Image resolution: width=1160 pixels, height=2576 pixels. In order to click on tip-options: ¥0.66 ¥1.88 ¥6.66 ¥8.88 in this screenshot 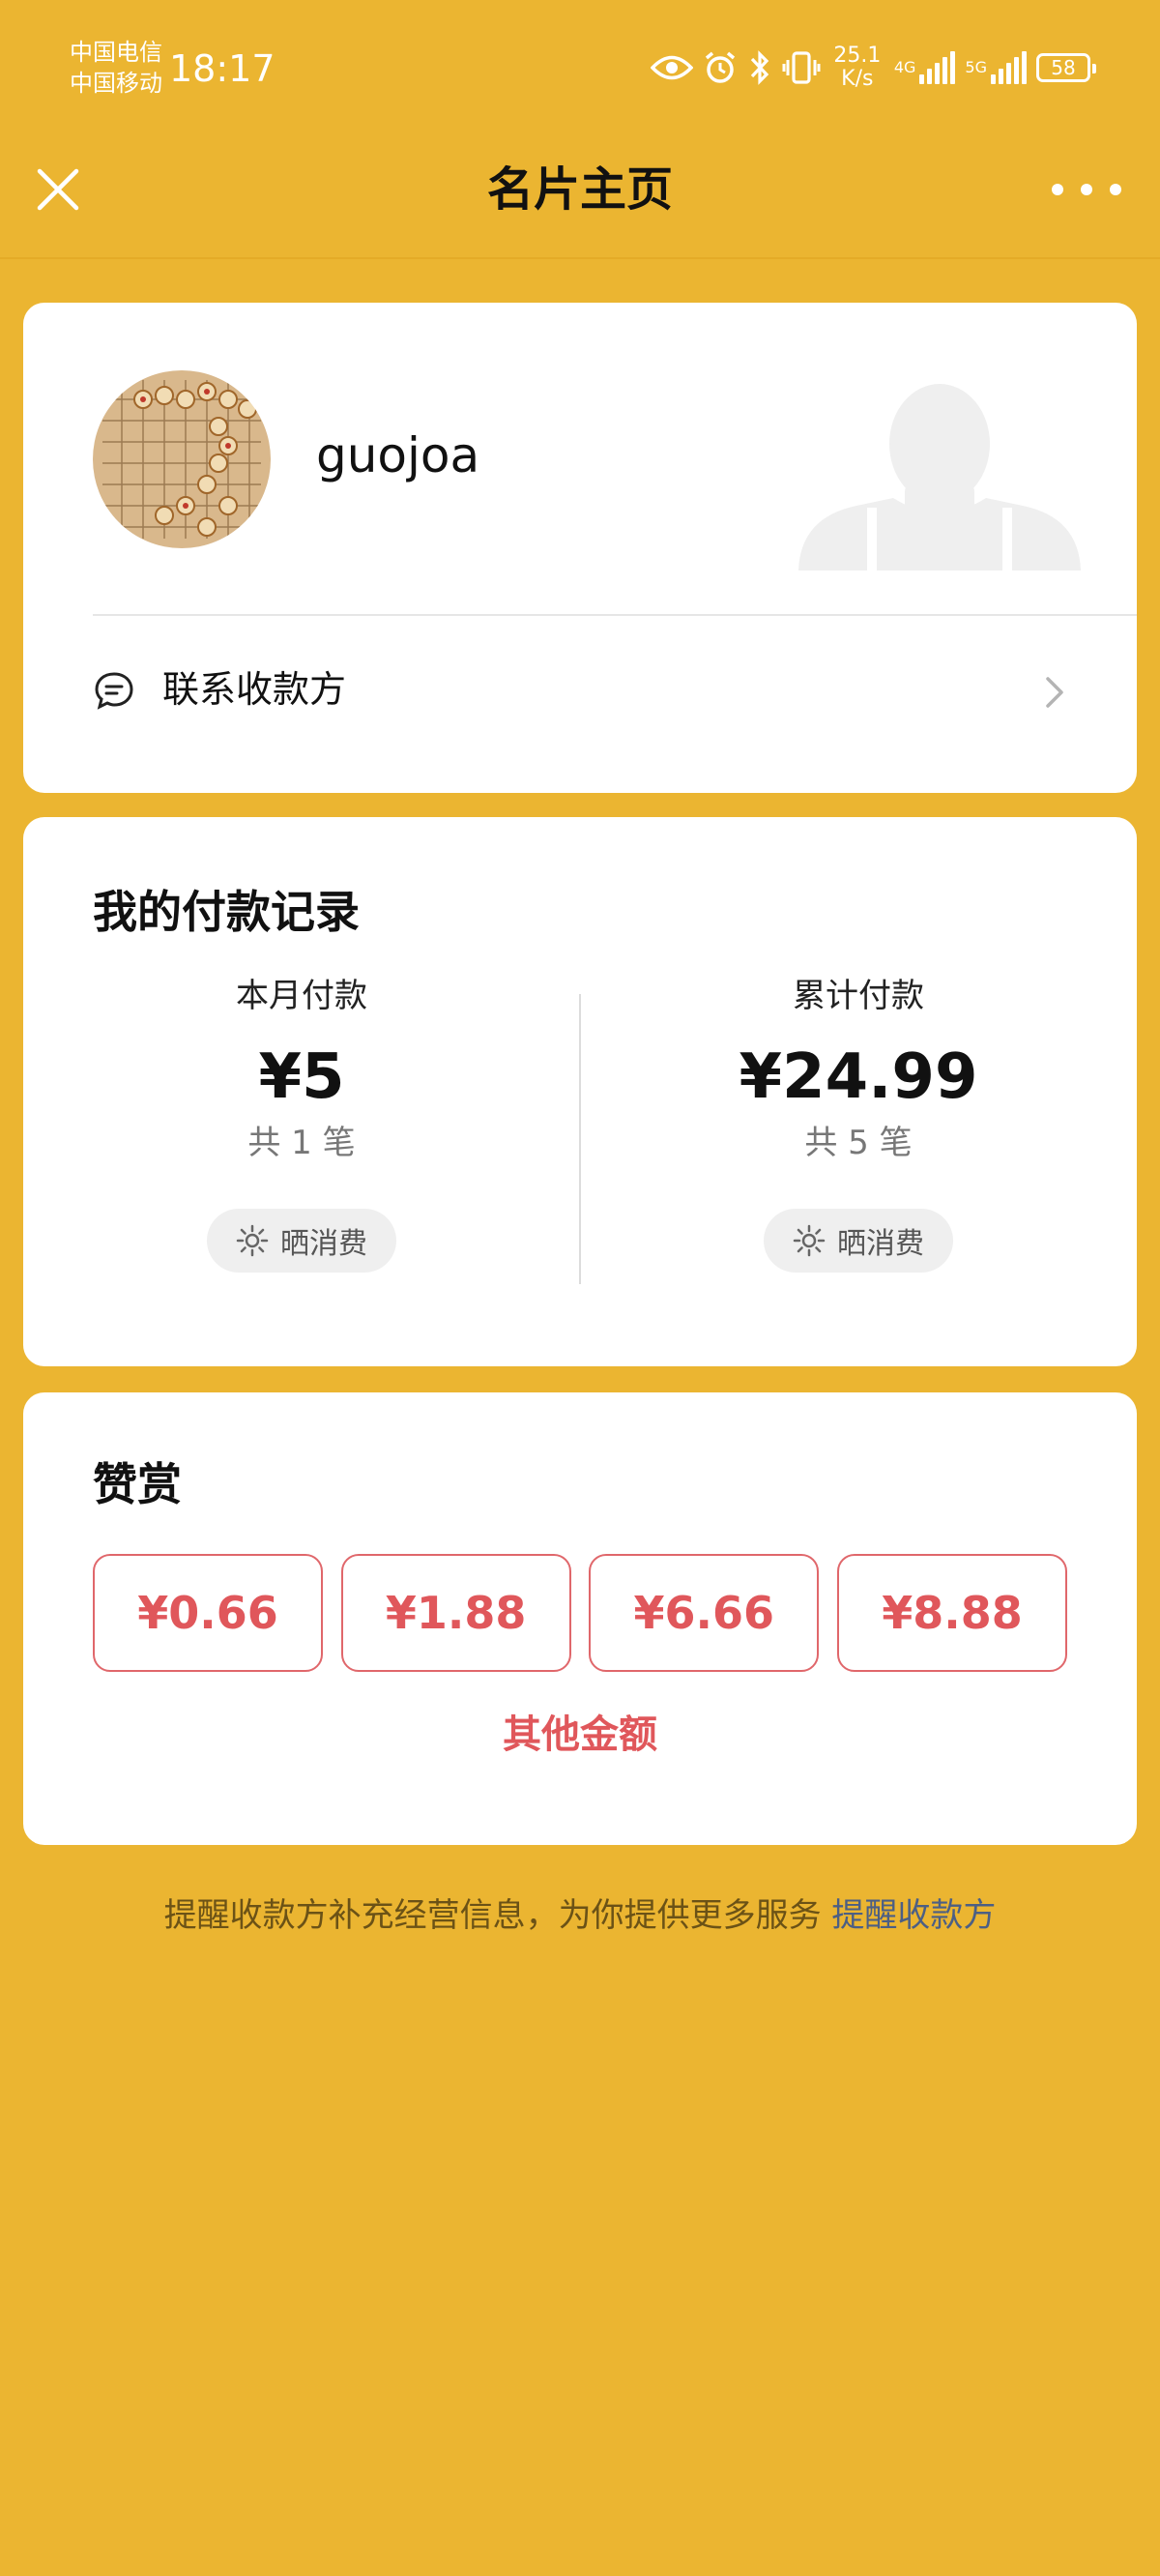, I will do `click(580, 1613)`.